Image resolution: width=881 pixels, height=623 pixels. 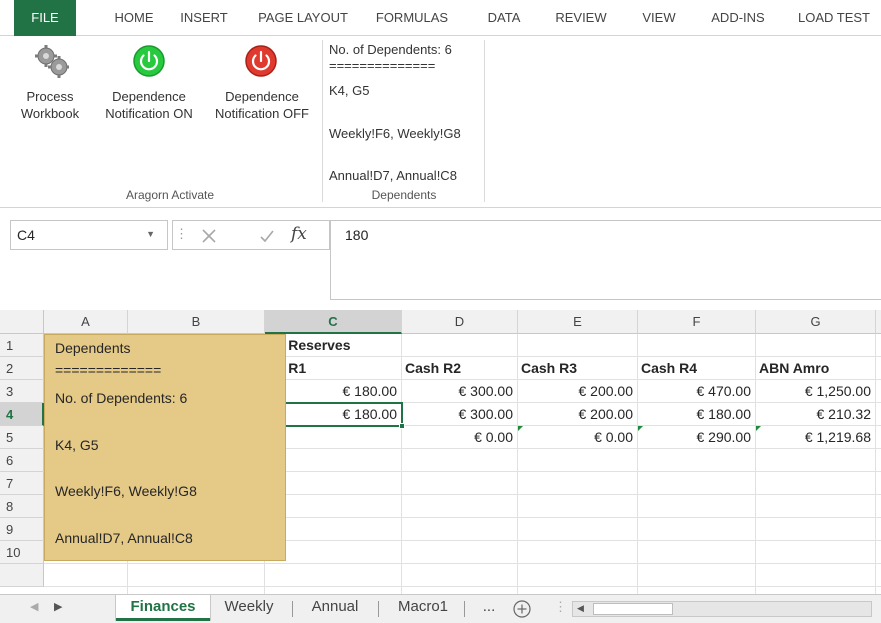 What do you see at coordinates (816, 322) in the screenshot?
I see `column-header-g: G` at bounding box center [816, 322].